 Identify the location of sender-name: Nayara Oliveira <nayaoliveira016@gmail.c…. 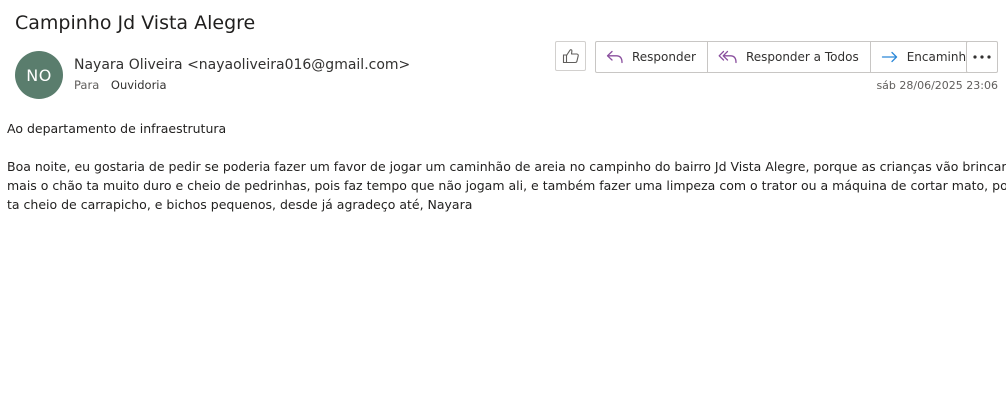
(242, 65).